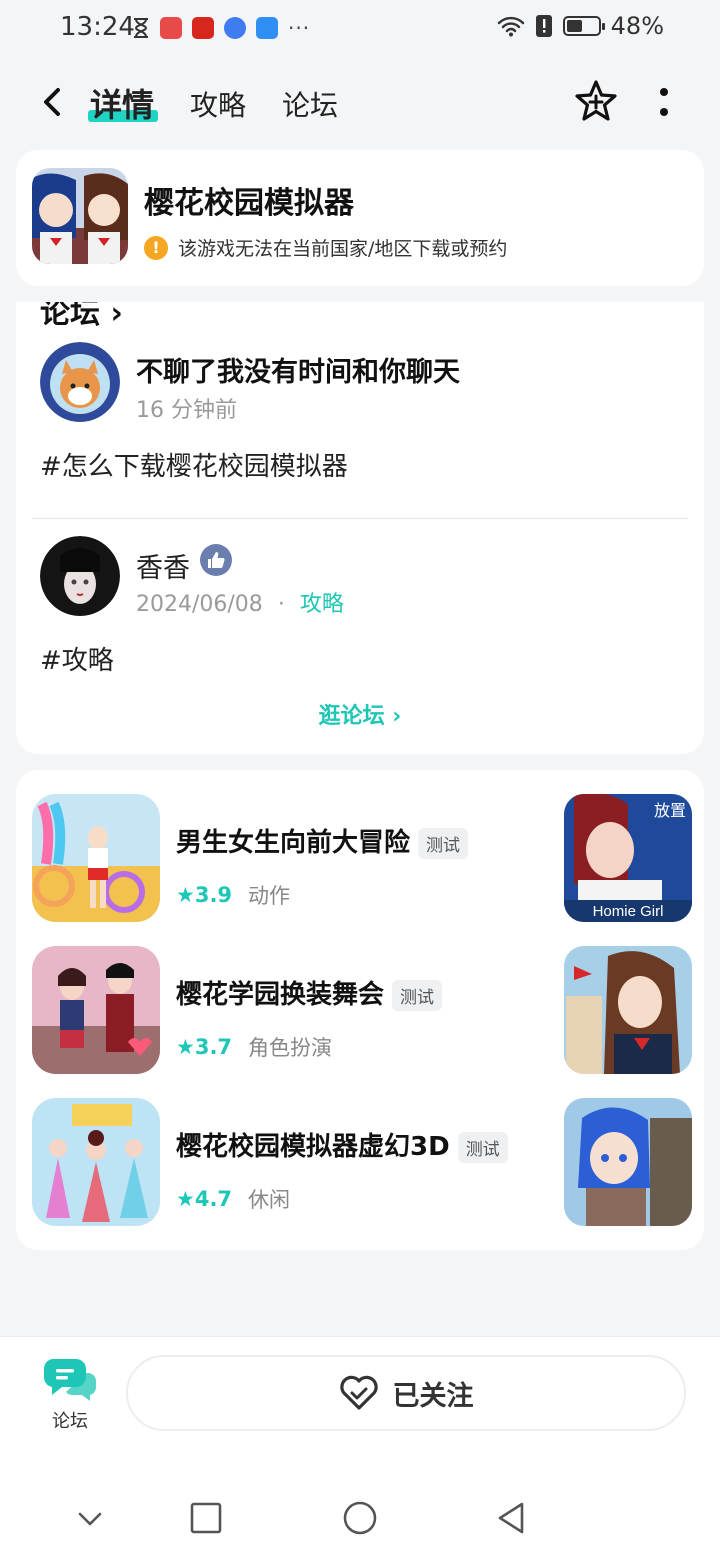 This screenshot has width=720, height=1560. Describe the element at coordinates (360, 402) in the screenshot. I see `forum-post: 不聊了我没有时间和你聊天 16 分钟前 #怎么下载樱花校园模拟器` at that location.